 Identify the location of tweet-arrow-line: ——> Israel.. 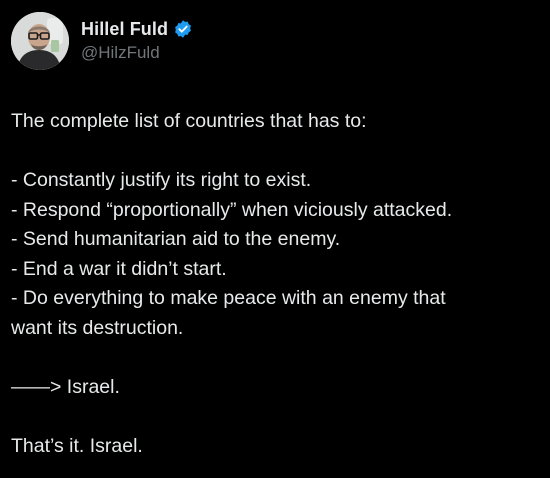
(65, 386).